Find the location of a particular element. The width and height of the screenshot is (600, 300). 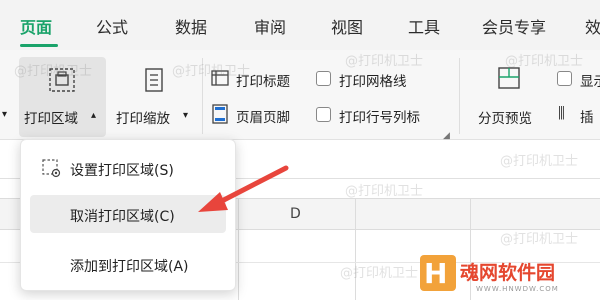

column-header-d: D is located at coordinates (295, 214).